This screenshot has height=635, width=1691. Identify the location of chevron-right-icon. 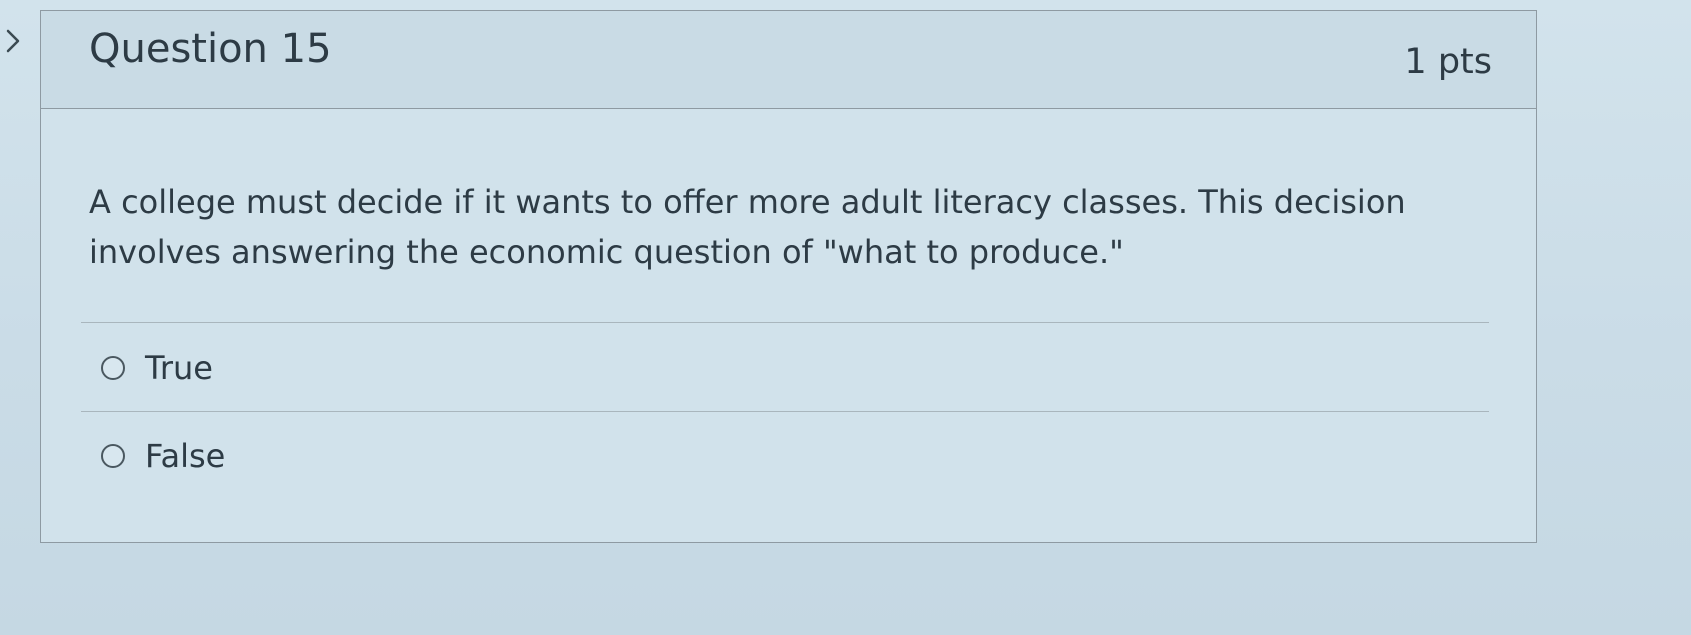
(13, 41).